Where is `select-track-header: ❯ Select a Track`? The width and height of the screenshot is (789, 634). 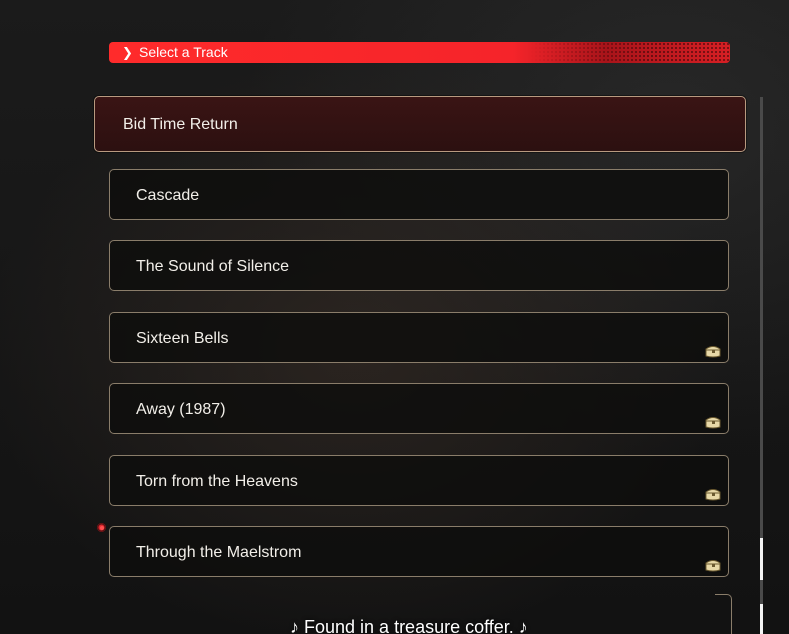 select-track-header: ❯ Select a Track is located at coordinates (419, 52).